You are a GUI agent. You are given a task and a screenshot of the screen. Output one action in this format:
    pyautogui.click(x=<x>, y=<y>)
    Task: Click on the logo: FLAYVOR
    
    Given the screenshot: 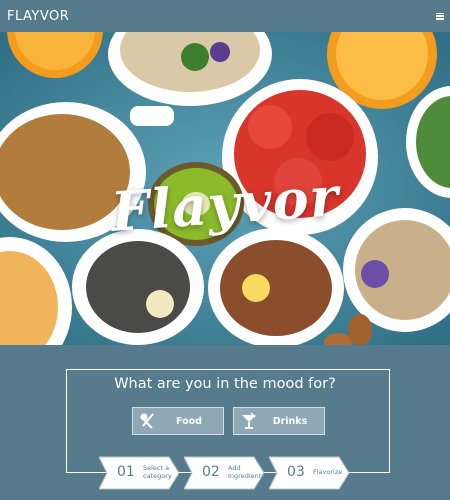 What is the action you would take?
    pyautogui.click(x=38, y=16)
    